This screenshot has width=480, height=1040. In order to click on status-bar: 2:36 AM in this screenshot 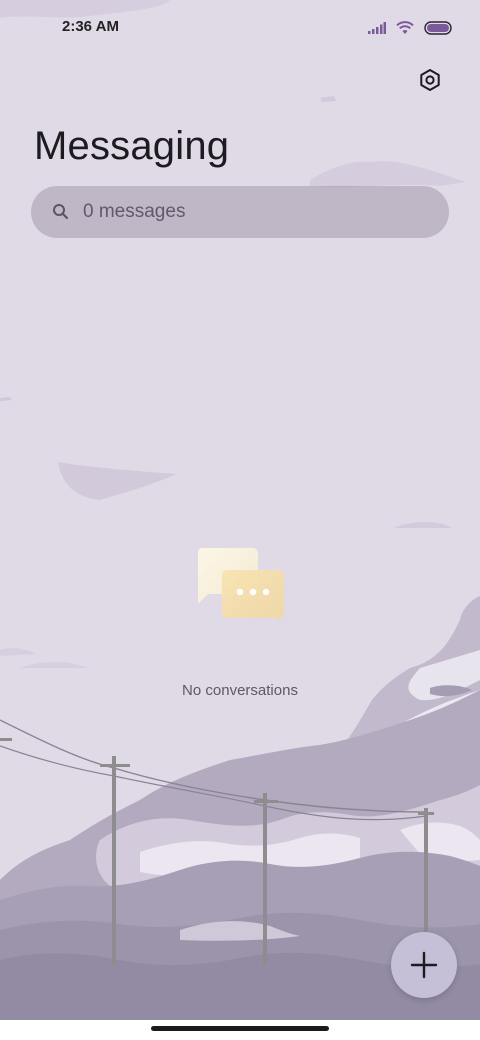, I will do `click(240, 28)`.